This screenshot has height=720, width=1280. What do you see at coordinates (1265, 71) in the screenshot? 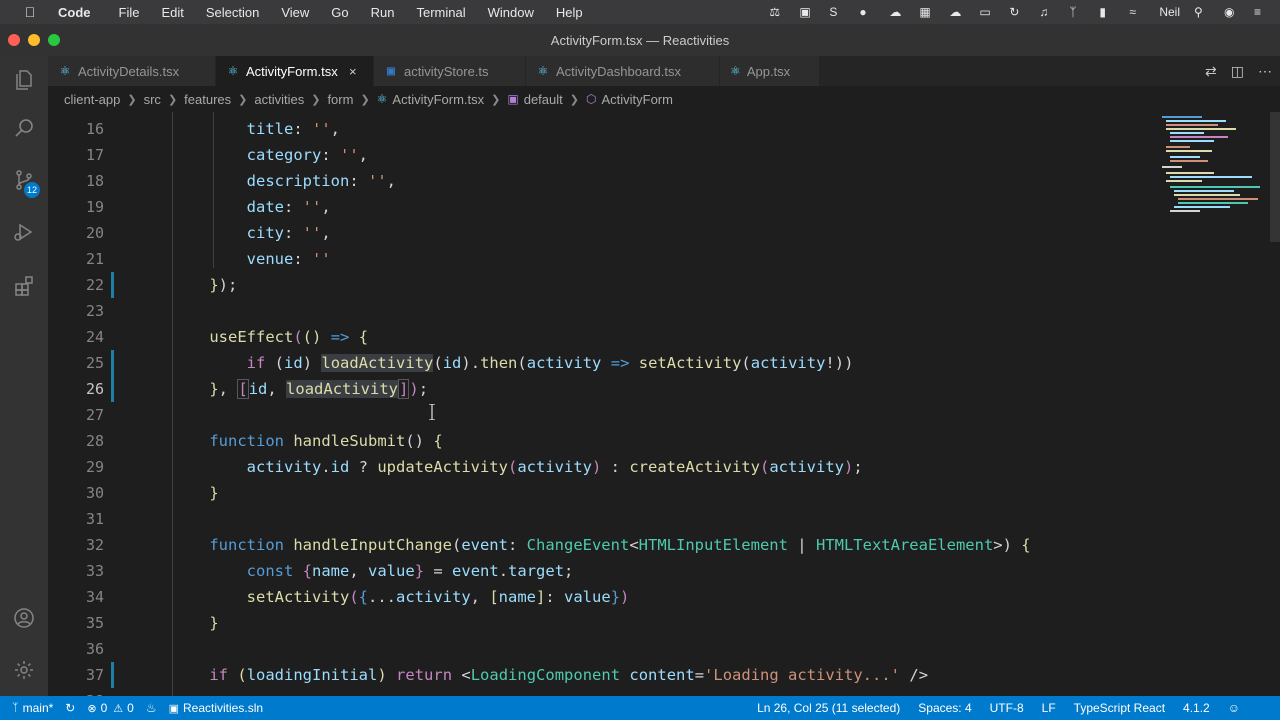
I see `more-actions-icon: ⋯` at bounding box center [1265, 71].